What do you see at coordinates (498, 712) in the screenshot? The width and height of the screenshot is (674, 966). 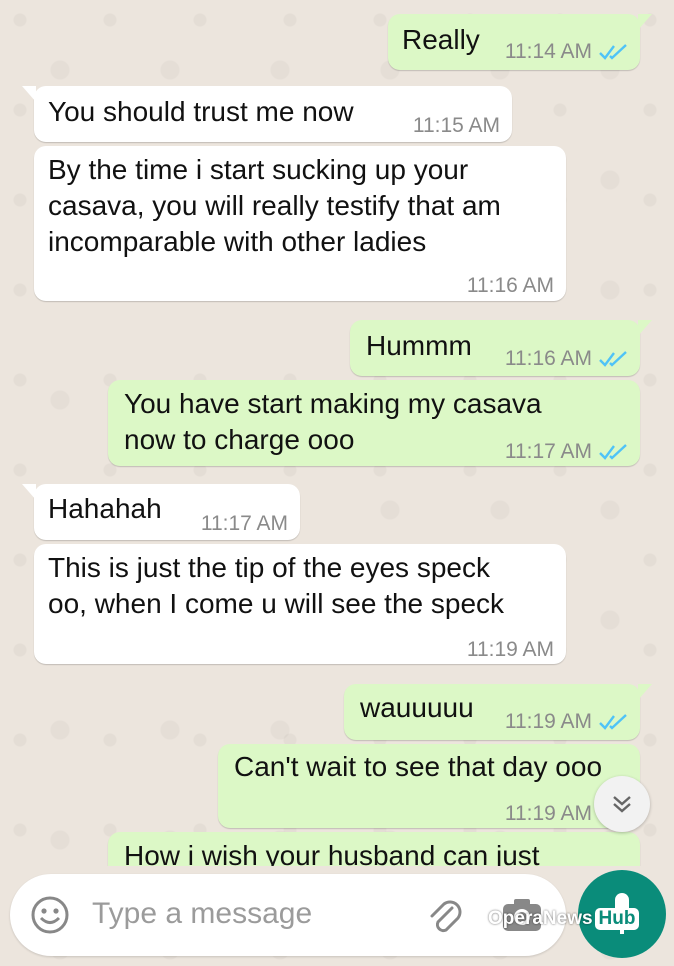 I see `outgoing-message: wauuuuu 11:19 AM` at bounding box center [498, 712].